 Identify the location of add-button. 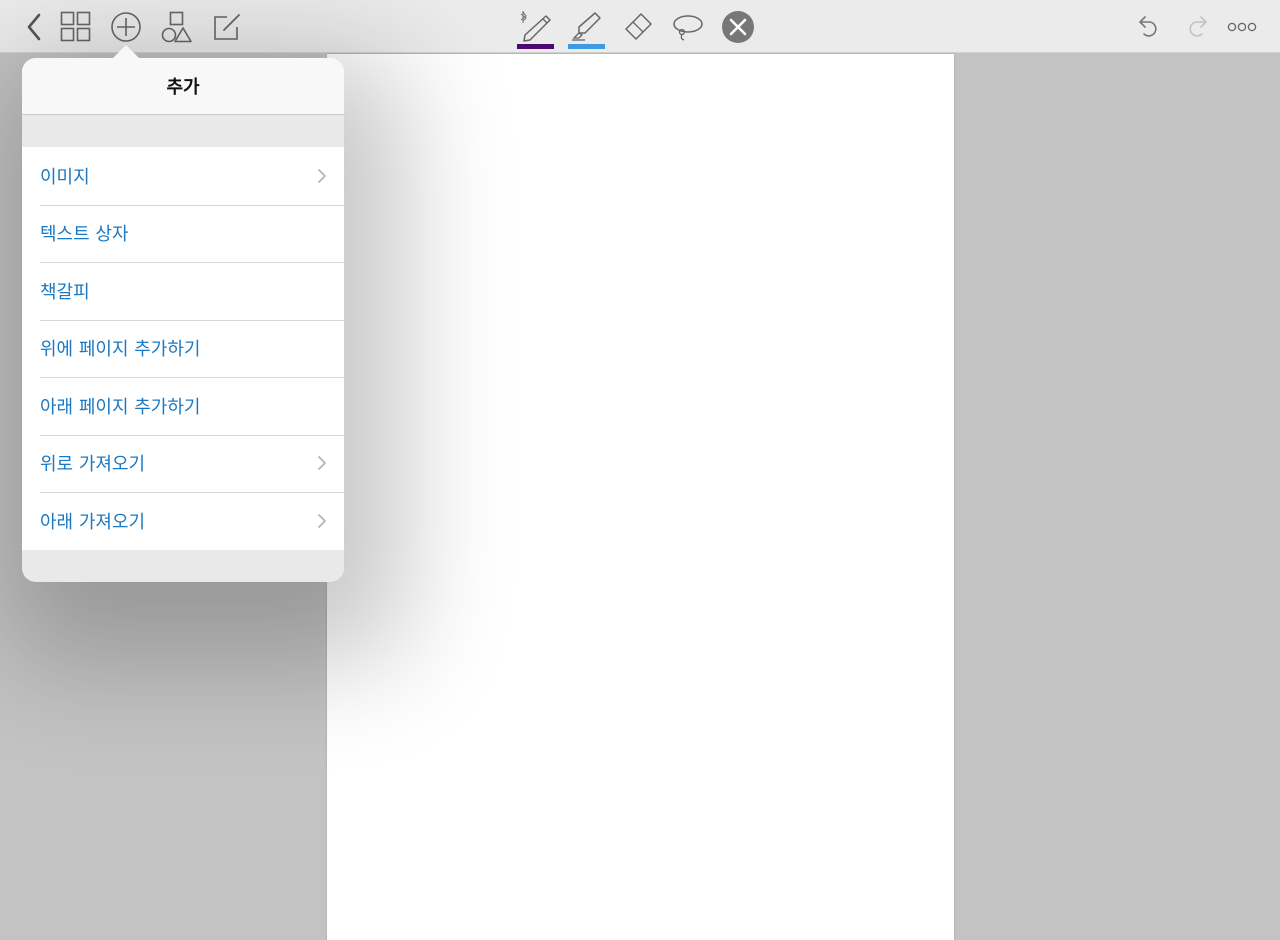
(126, 27).